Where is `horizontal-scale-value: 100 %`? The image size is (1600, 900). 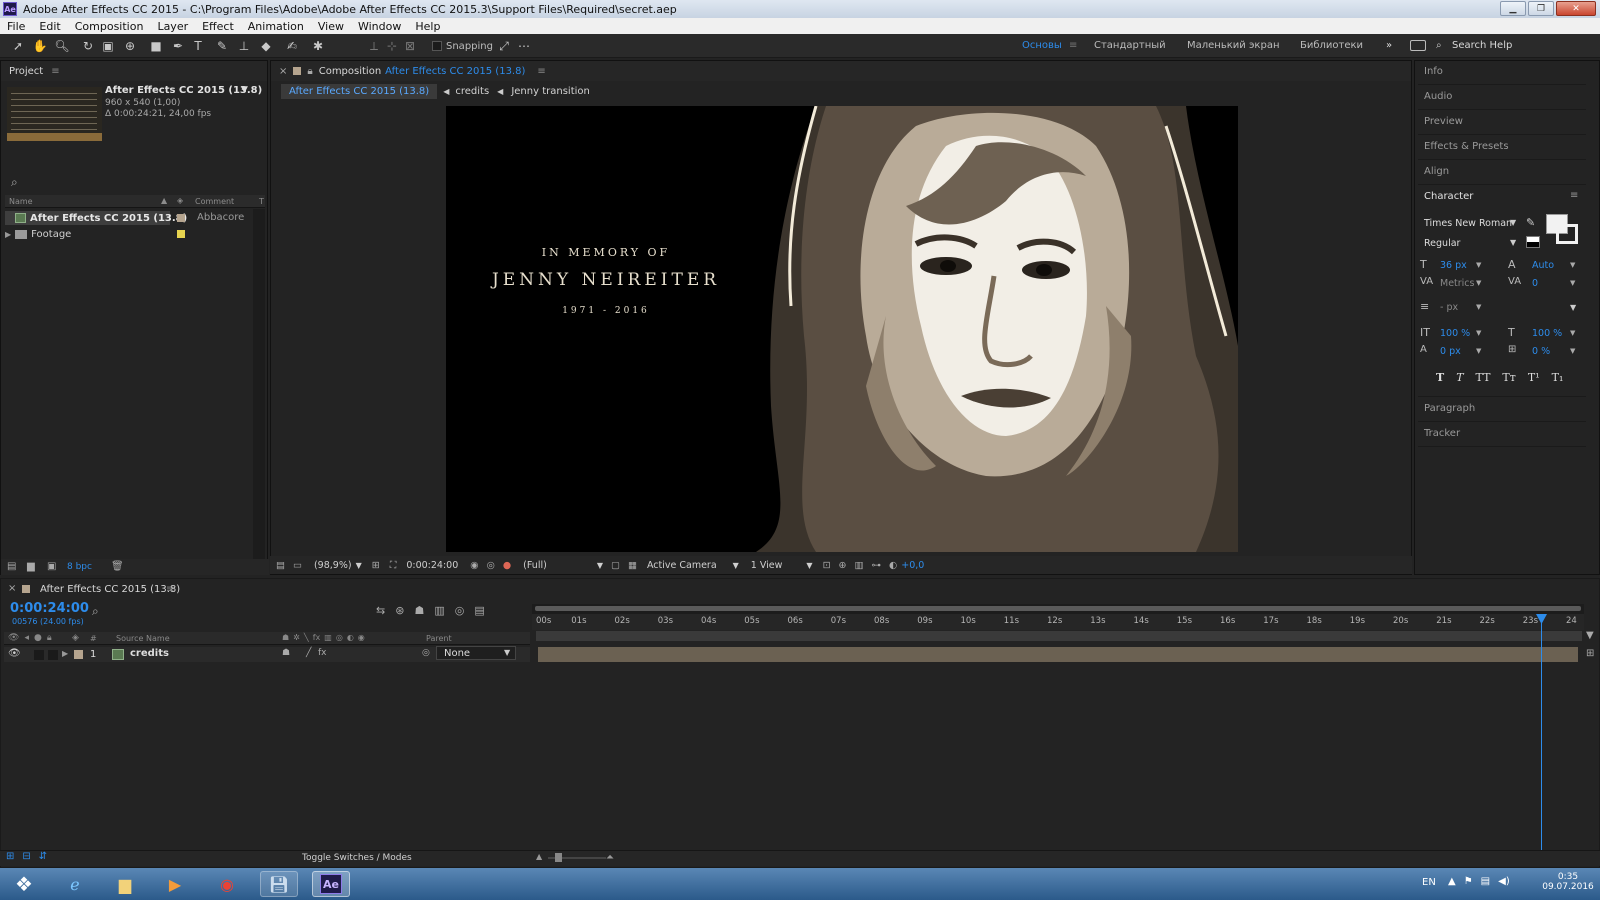 horizontal-scale-value: 100 % is located at coordinates (1547, 333).